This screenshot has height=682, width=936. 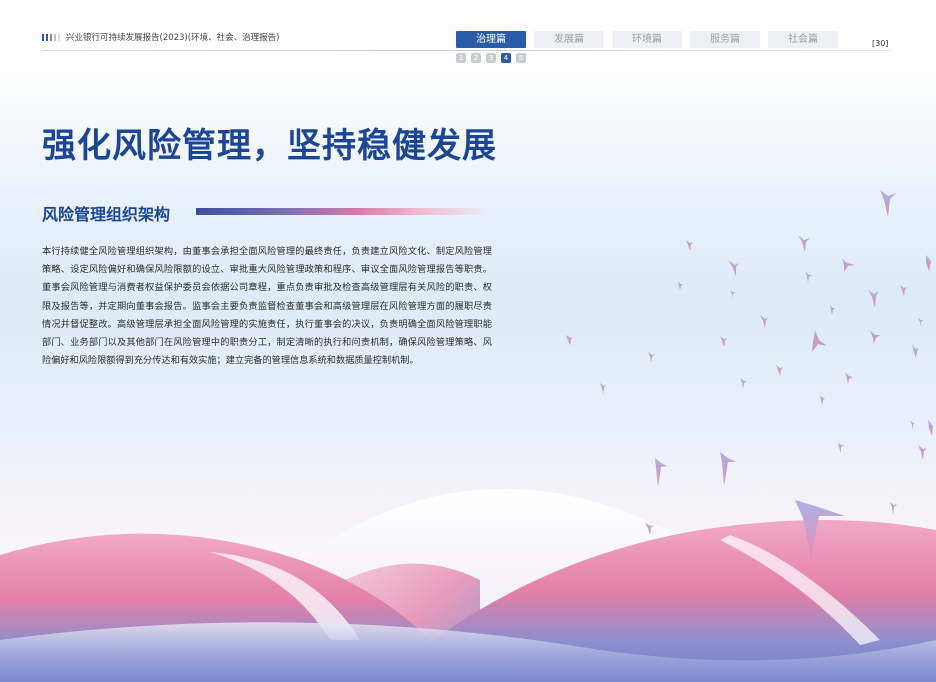 What do you see at coordinates (569, 39) in the screenshot?
I see `tab-development: 发展篇` at bounding box center [569, 39].